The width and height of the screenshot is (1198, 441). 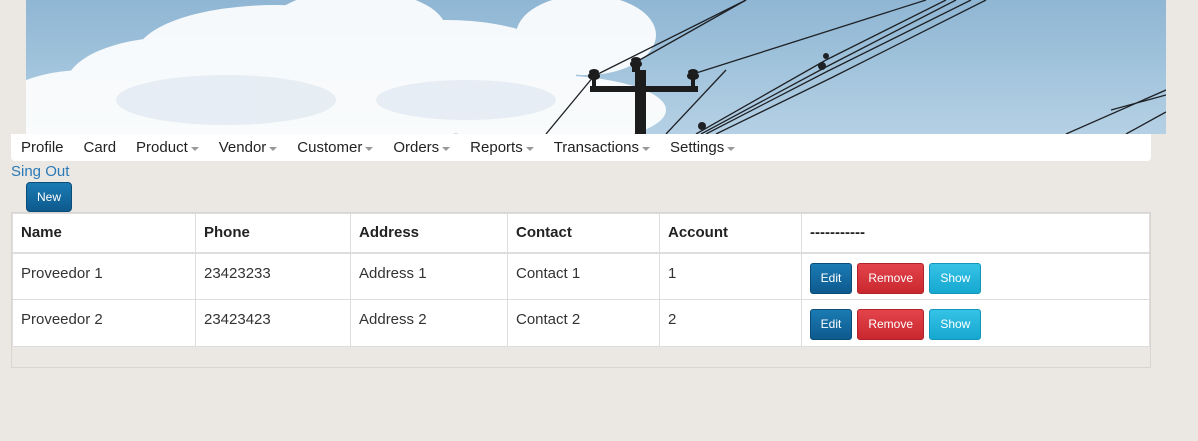 What do you see at coordinates (104, 323) in the screenshot?
I see `cell-name: Proveedor 2` at bounding box center [104, 323].